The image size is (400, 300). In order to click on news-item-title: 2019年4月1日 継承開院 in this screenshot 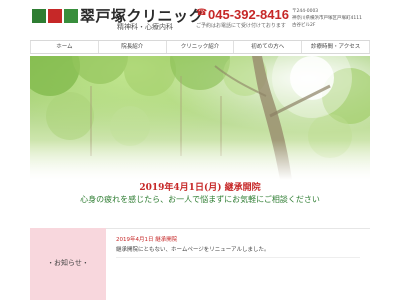, I will do `click(146, 239)`.